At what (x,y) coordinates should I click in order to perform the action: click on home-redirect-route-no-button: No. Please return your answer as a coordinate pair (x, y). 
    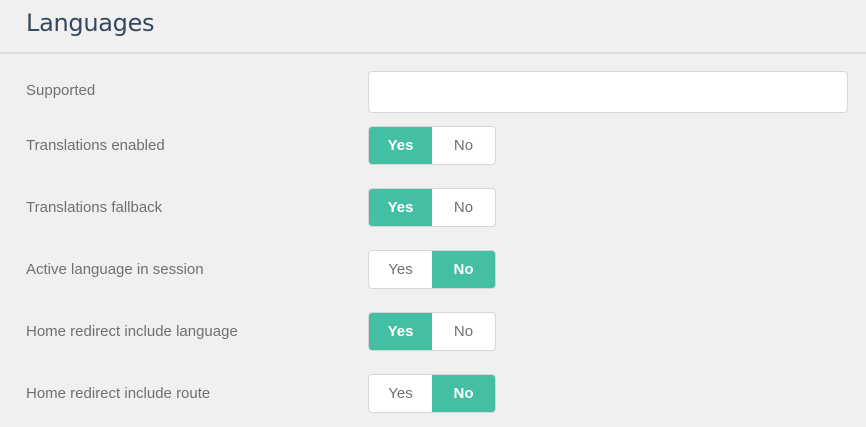
    Looking at the image, I should click on (463, 393).